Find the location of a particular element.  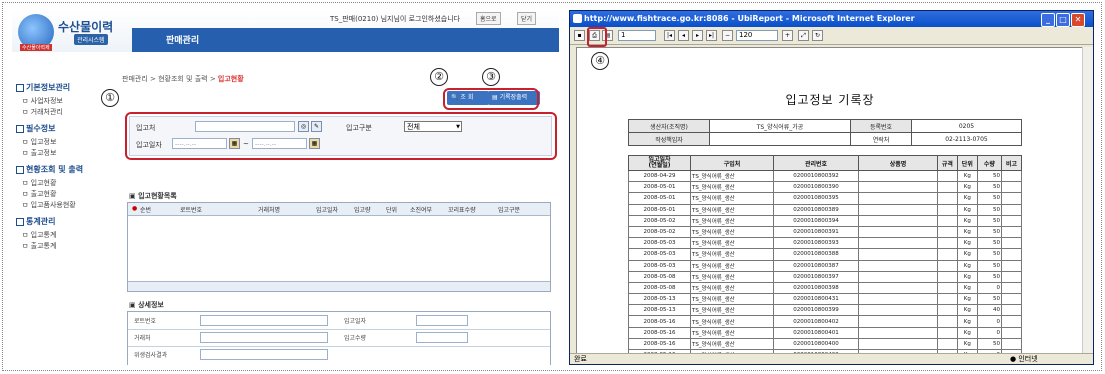

table-row: 2008-05-08 TS_양식어류_생산 0200010800397 Kg 50 is located at coordinates (825, 276).